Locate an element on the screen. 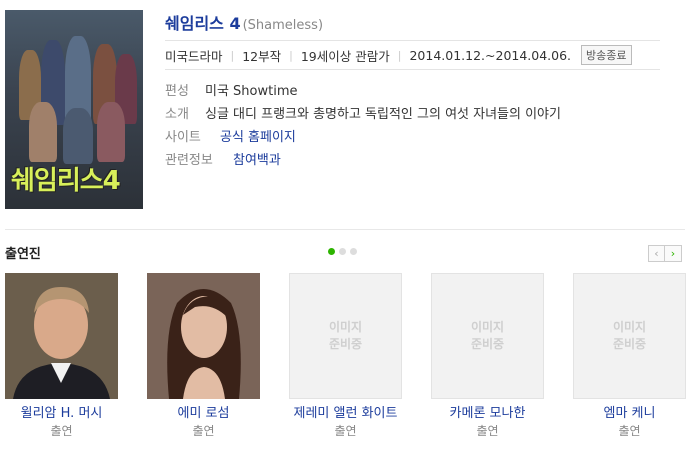 This screenshot has height=450, width=696. prev-button: ‹ is located at coordinates (656, 253).